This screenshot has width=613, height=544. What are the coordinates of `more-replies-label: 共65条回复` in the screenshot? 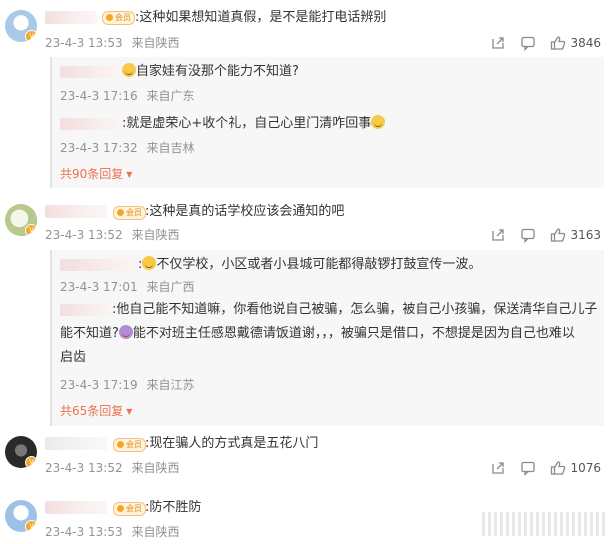 It's located at (92, 411).